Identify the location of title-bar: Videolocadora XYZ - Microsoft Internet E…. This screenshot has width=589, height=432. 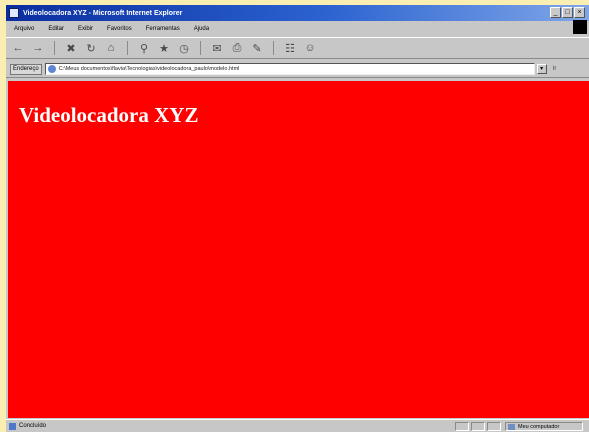
(297, 13).